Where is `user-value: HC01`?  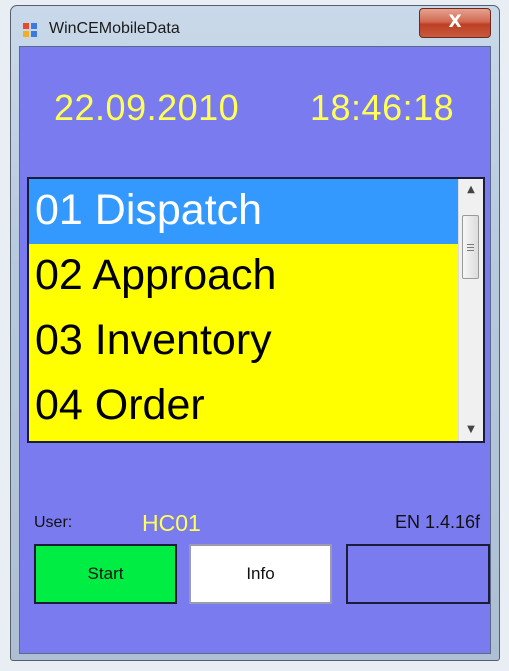
user-value: HC01 is located at coordinates (171, 523).